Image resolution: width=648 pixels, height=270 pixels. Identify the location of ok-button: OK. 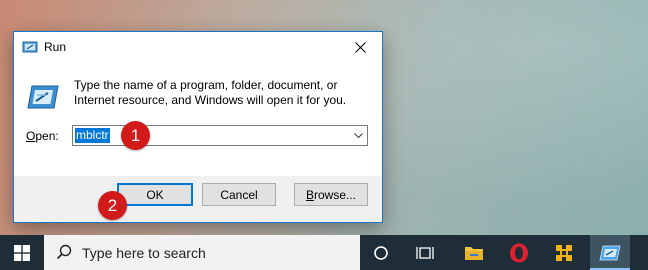
(155, 194).